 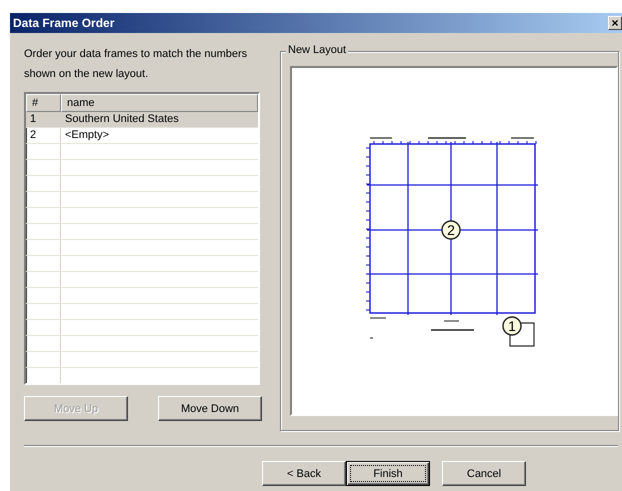 I want to click on window-title: Data Frame Order, so click(x=63, y=23).